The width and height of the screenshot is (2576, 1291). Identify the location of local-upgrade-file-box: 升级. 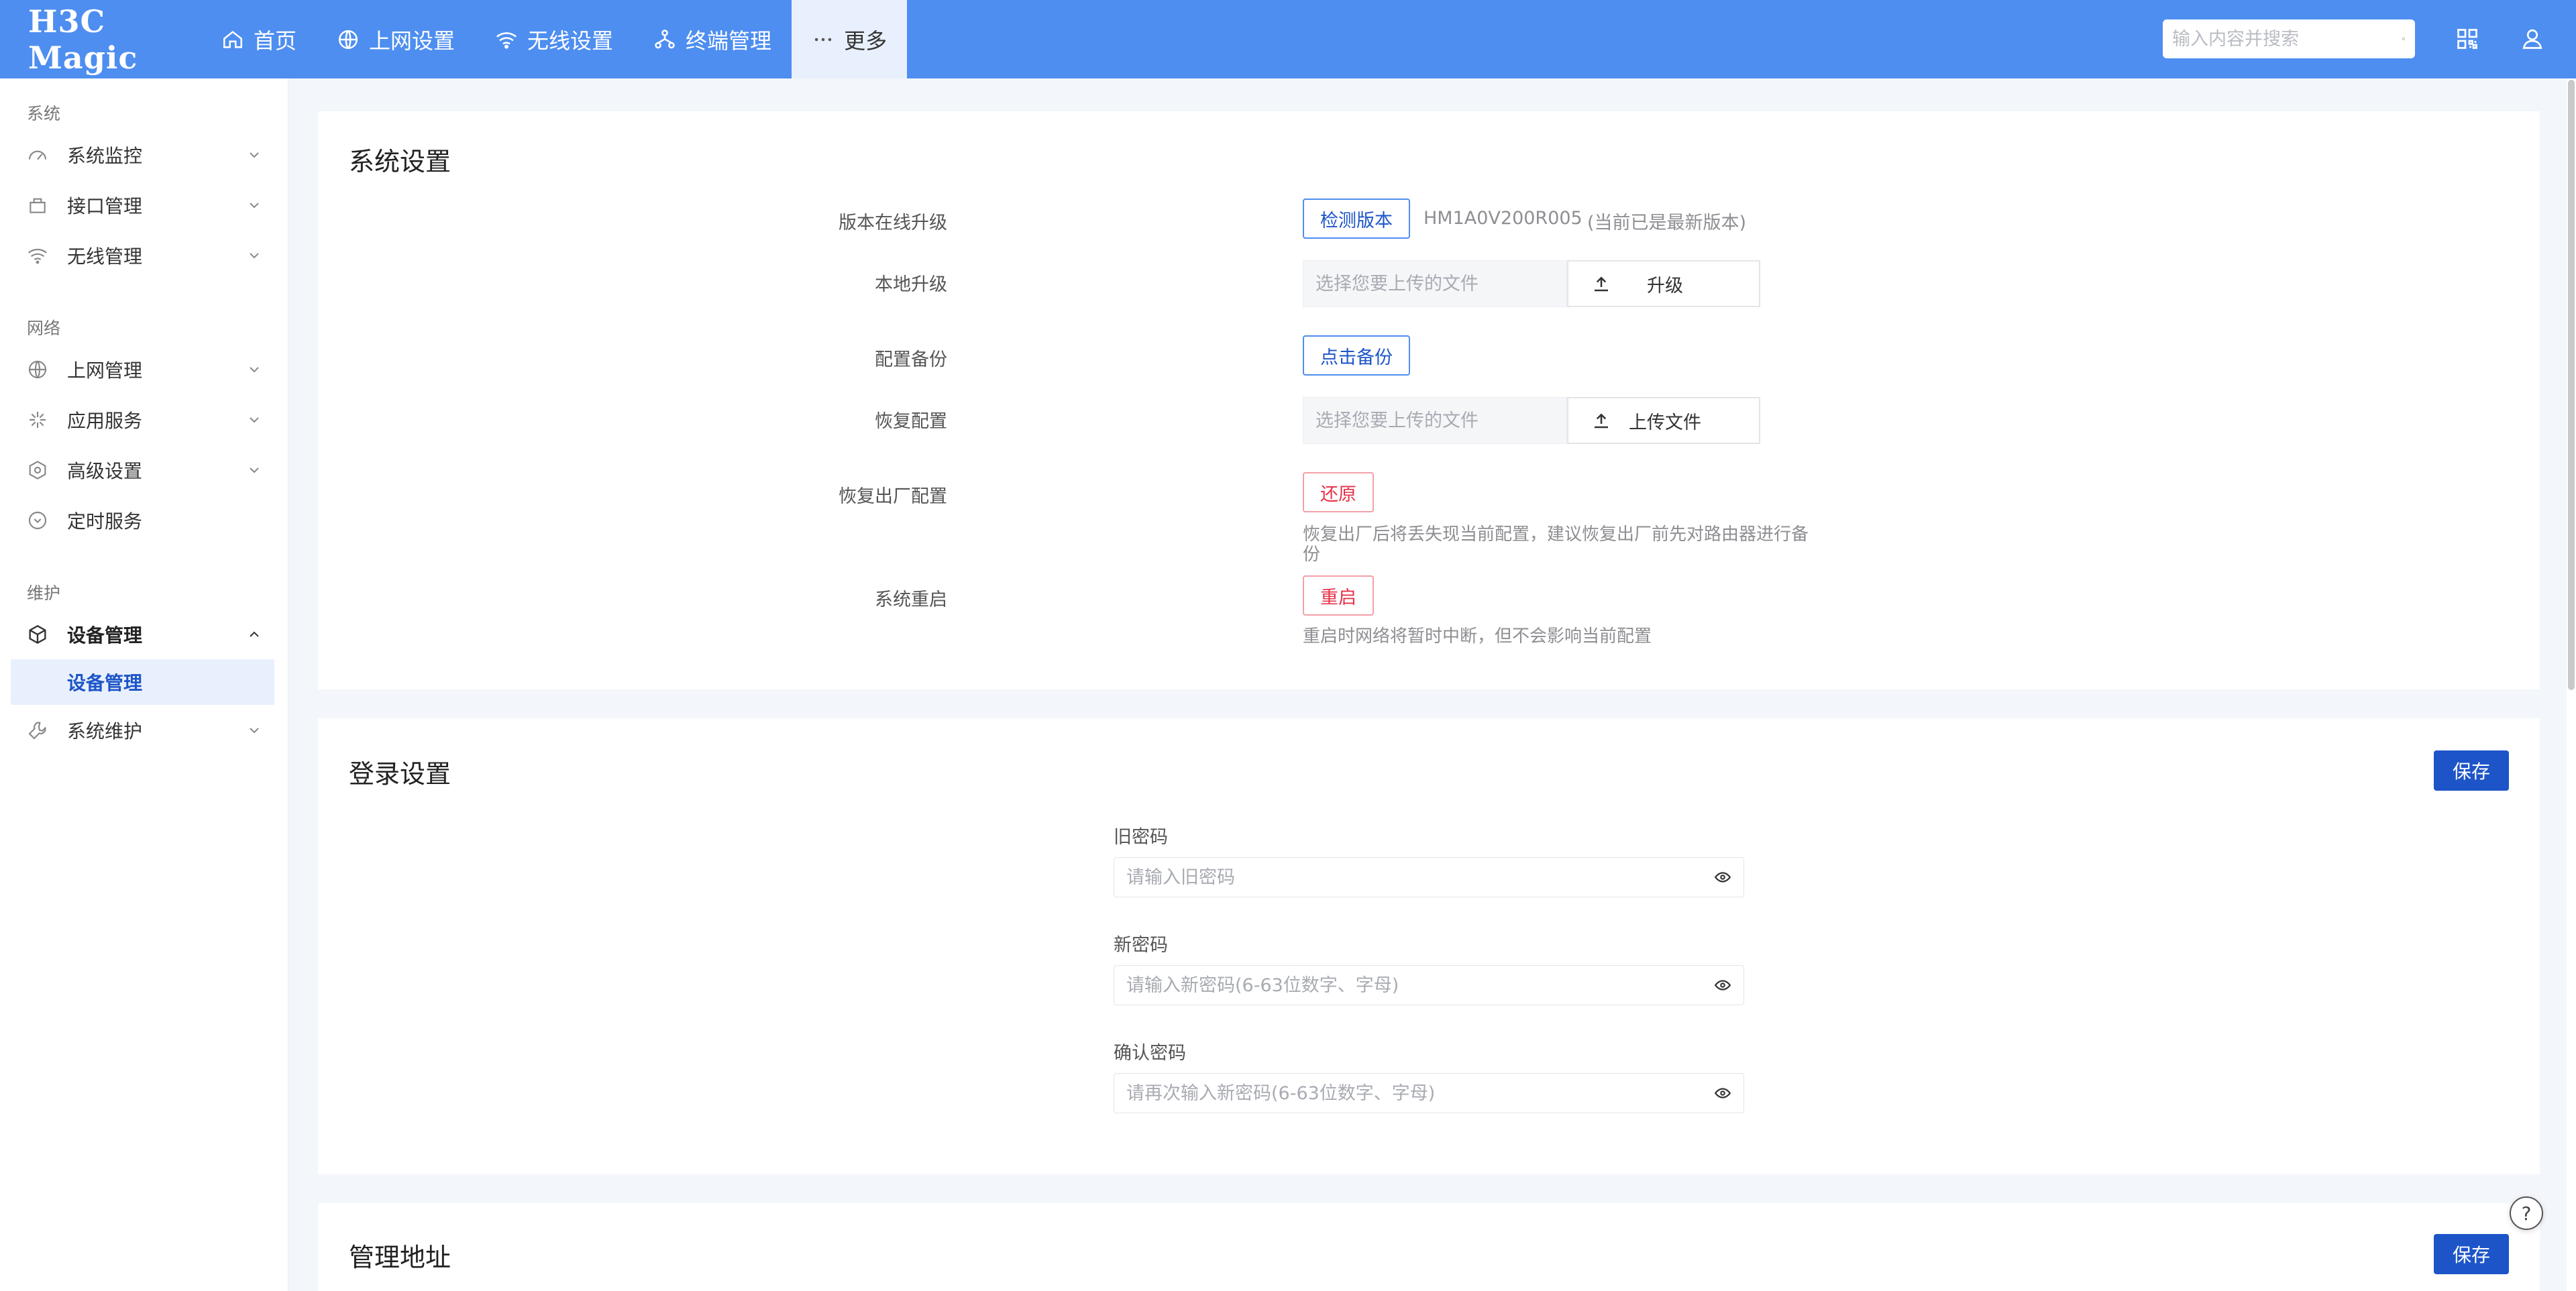
(1531, 283).